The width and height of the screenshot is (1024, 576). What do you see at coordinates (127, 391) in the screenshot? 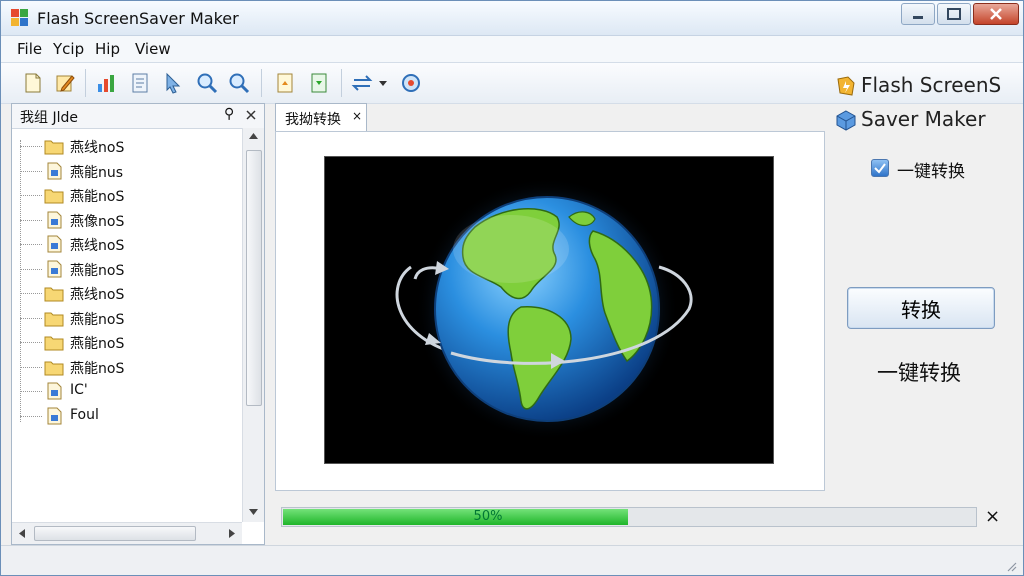
I see `tree-item: IC'` at bounding box center [127, 391].